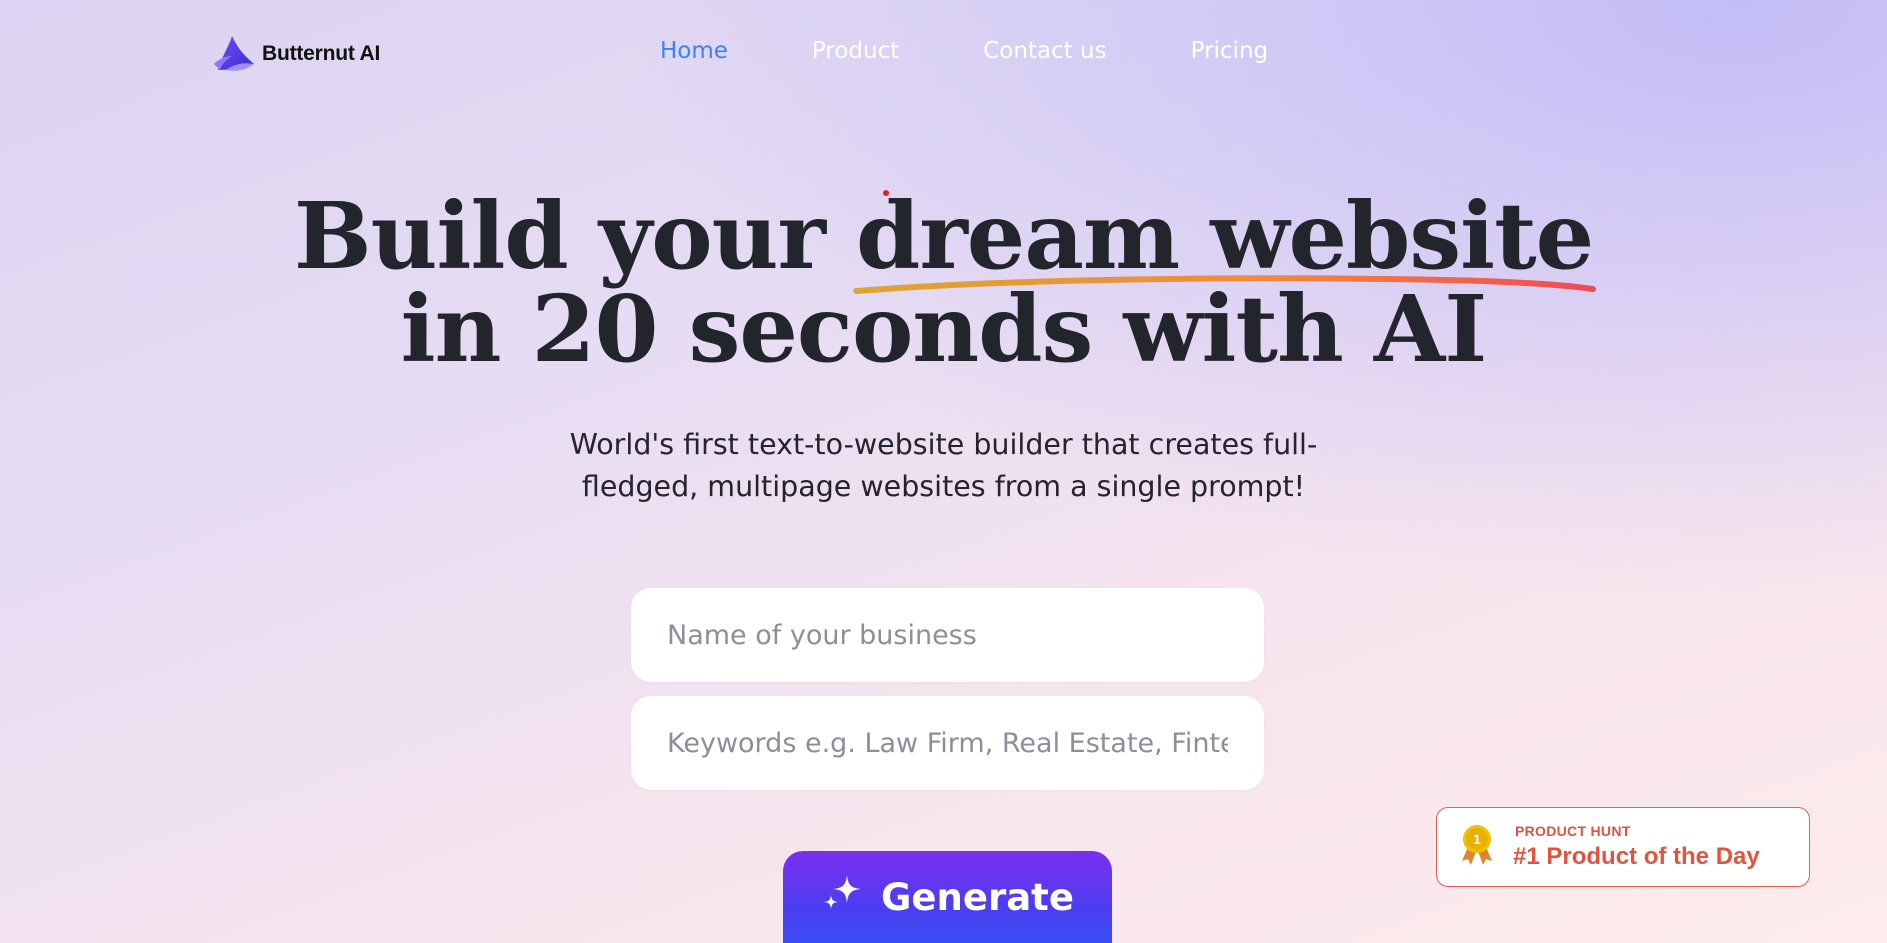  What do you see at coordinates (977, 897) in the screenshot?
I see `generate-label: Generate` at bounding box center [977, 897].